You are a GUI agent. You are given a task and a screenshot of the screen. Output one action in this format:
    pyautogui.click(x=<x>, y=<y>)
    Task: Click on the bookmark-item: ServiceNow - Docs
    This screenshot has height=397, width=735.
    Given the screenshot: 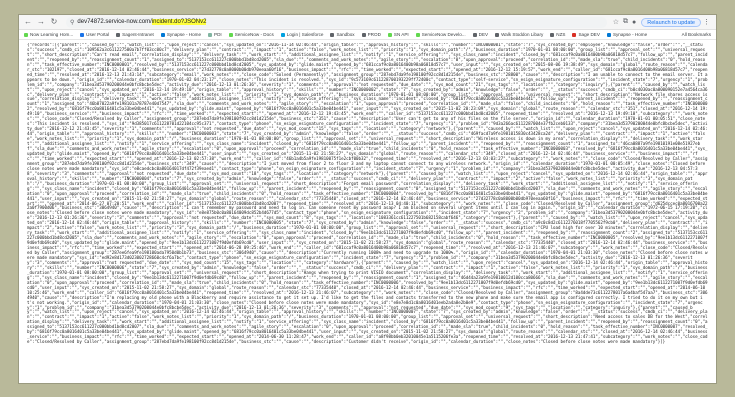 What is the action you would take?
    pyautogui.click(x=251, y=34)
    